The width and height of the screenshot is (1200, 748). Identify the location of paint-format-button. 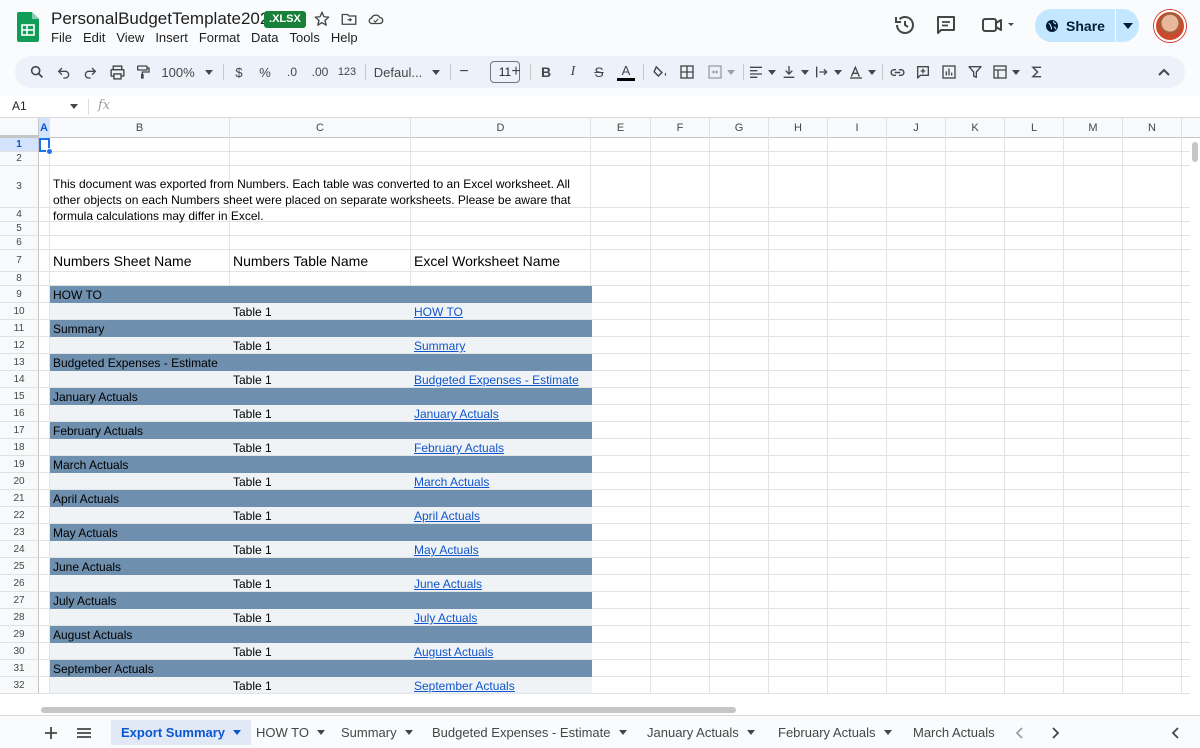
(143, 72).